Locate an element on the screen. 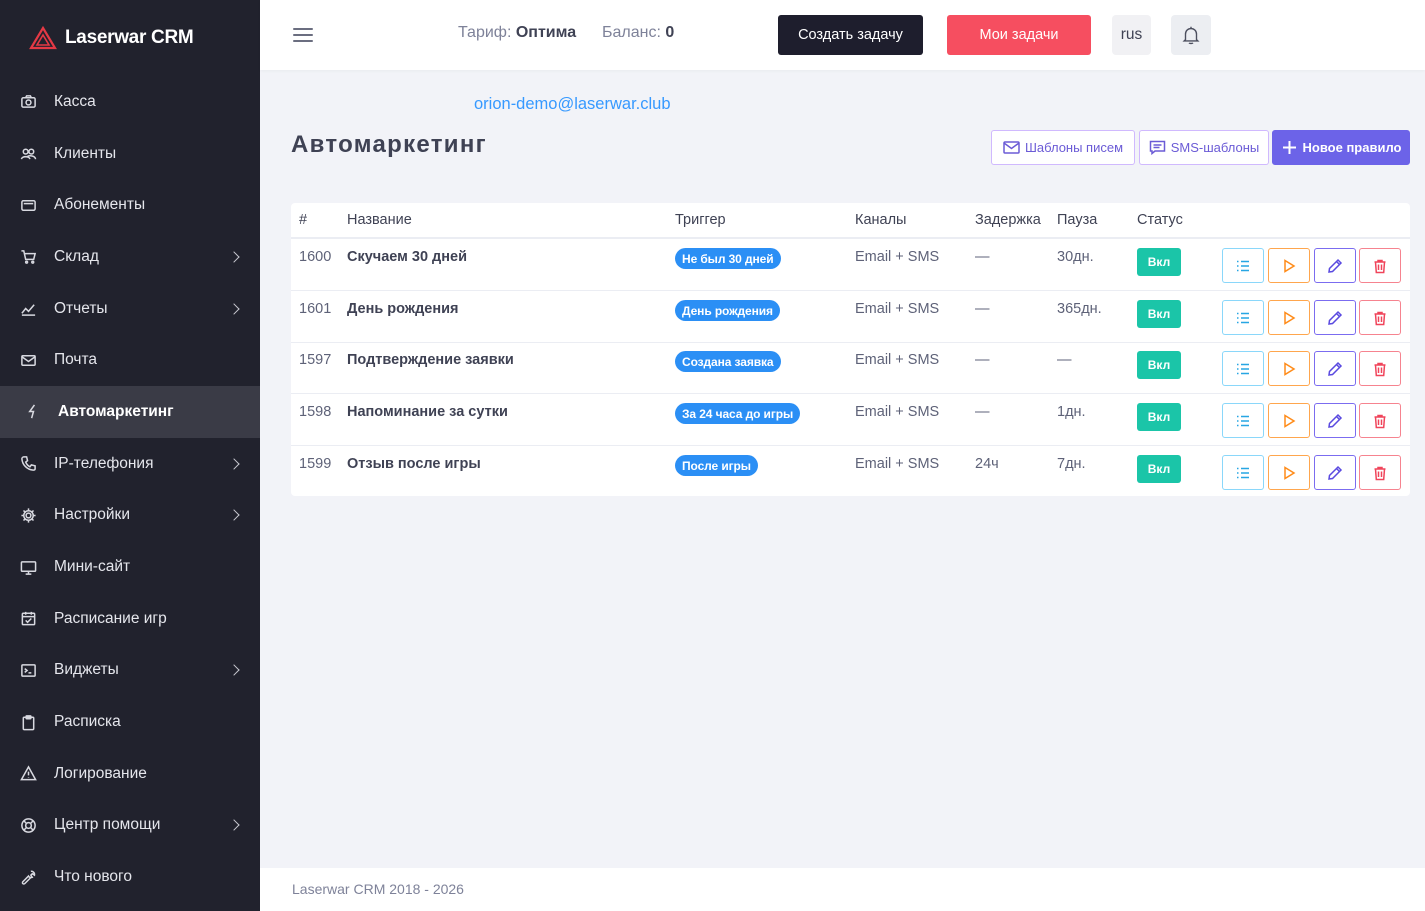 This screenshot has width=1425, height=911. sidebar-item-help-center: Центр помощи is located at coordinates (130, 826).